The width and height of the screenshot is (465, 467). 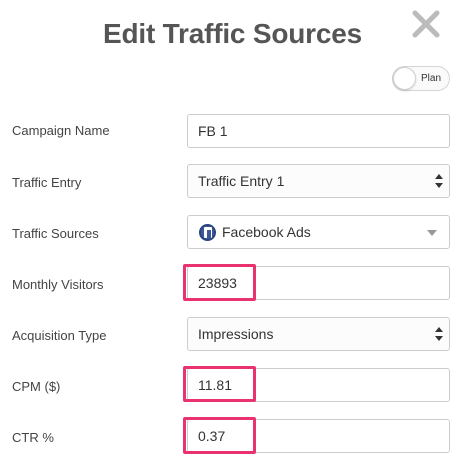 I want to click on chevron-down-icon, so click(x=432, y=233).